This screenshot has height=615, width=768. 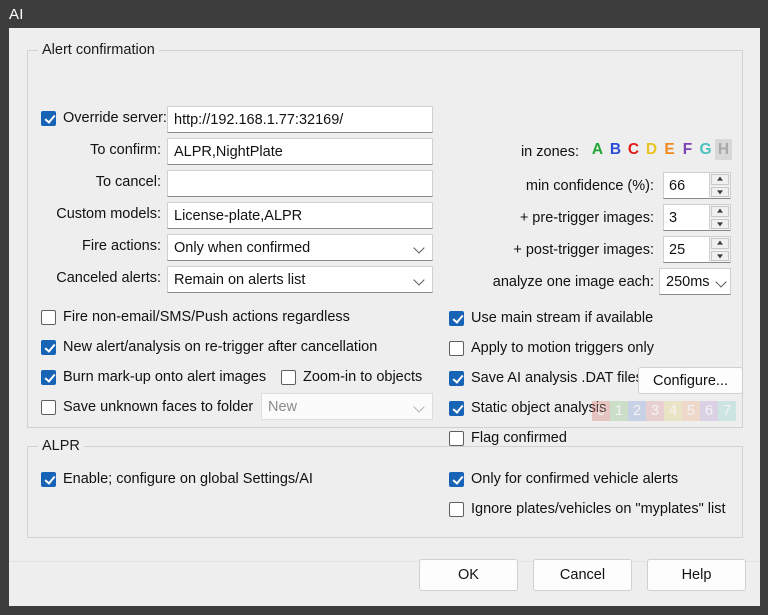 I want to click on to-confirm-label: To confirm:, so click(x=125, y=150).